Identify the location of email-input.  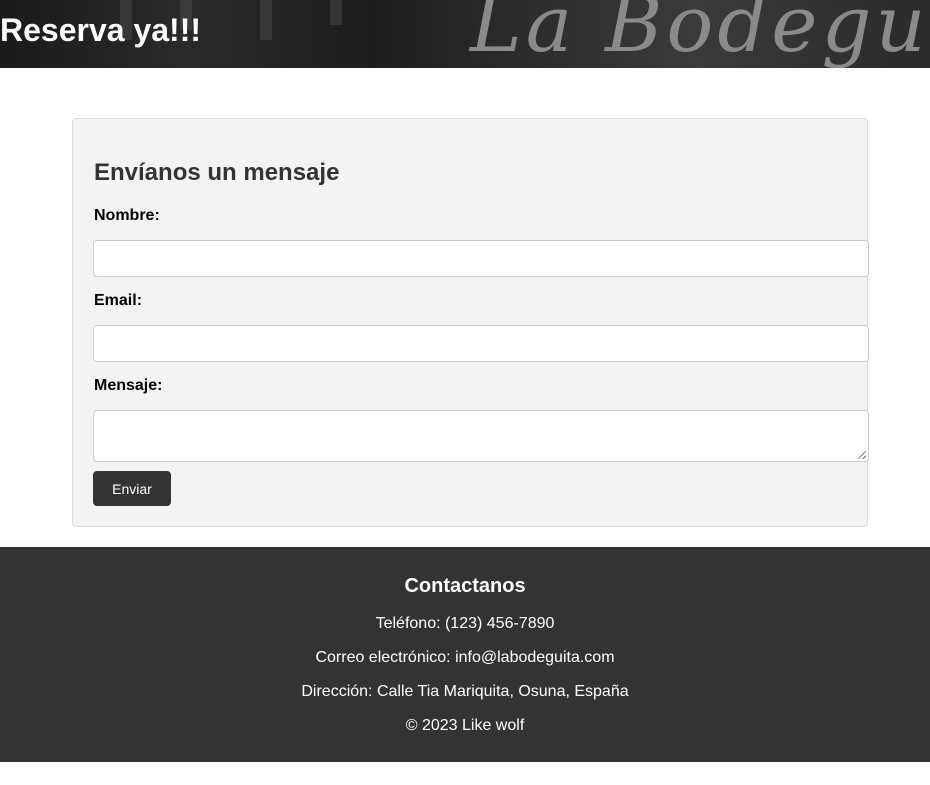
(481, 343).